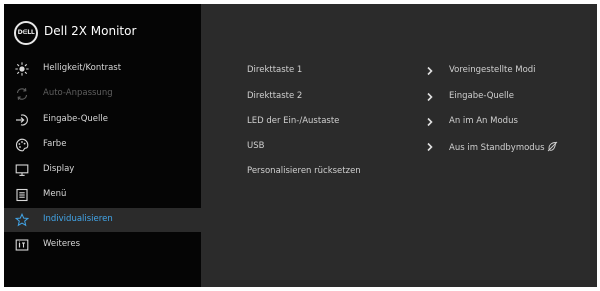 Image resolution: width=600 pixels, height=291 pixels. I want to click on sidebar-item-label: Farbe, so click(55, 144).